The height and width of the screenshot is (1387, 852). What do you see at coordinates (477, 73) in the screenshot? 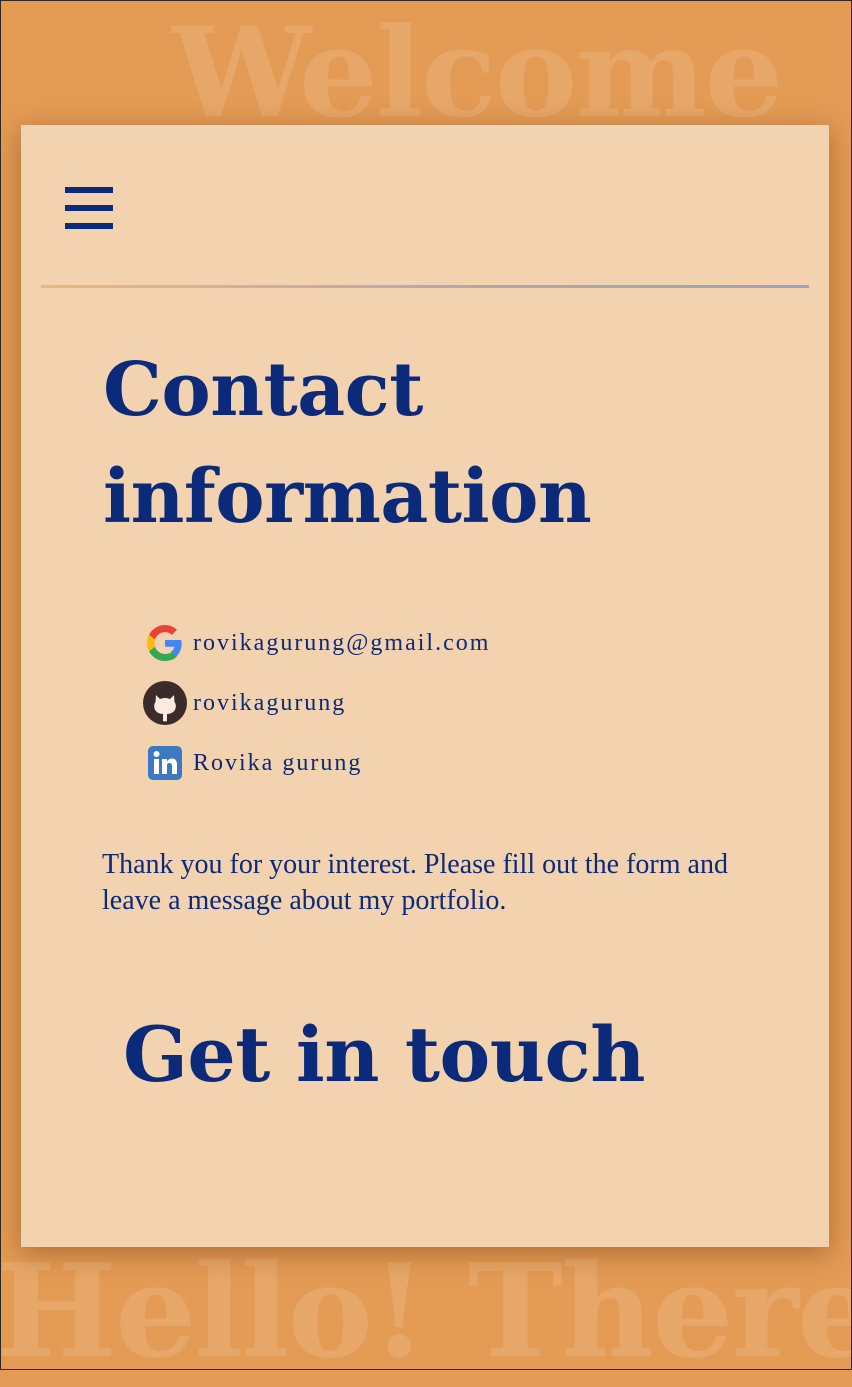
I see `background-welcome-text: Welcome` at bounding box center [477, 73].